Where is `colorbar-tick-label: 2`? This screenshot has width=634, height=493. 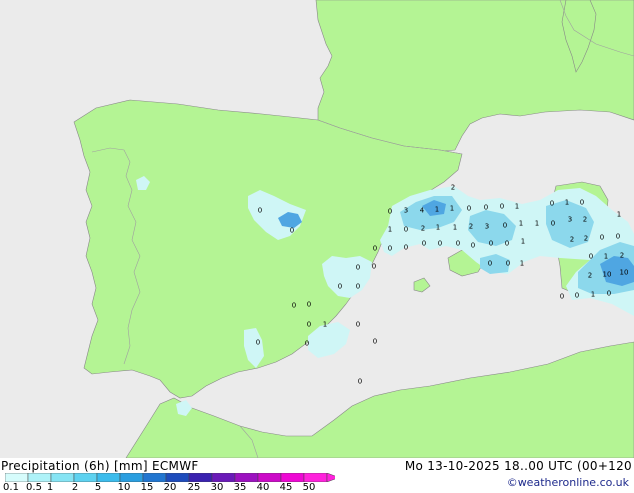
colorbar-tick-label: 2 is located at coordinates (75, 487).